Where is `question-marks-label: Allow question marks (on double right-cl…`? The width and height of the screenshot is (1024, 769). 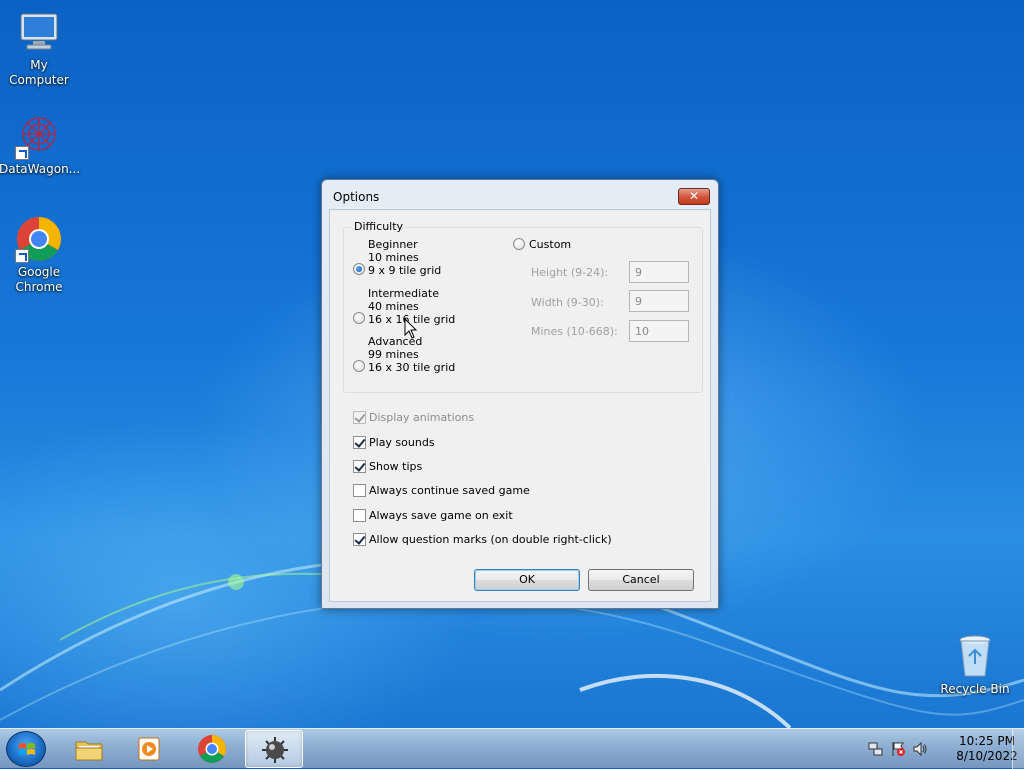 question-marks-label: Allow question marks (on double right-cl… is located at coordinates (490, 539).